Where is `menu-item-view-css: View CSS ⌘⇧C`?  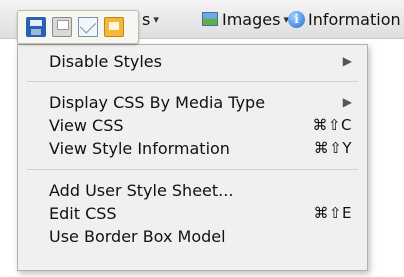 menu-item-view-css: View CSS ⌘⇧C is located at coordinates (200, 125).